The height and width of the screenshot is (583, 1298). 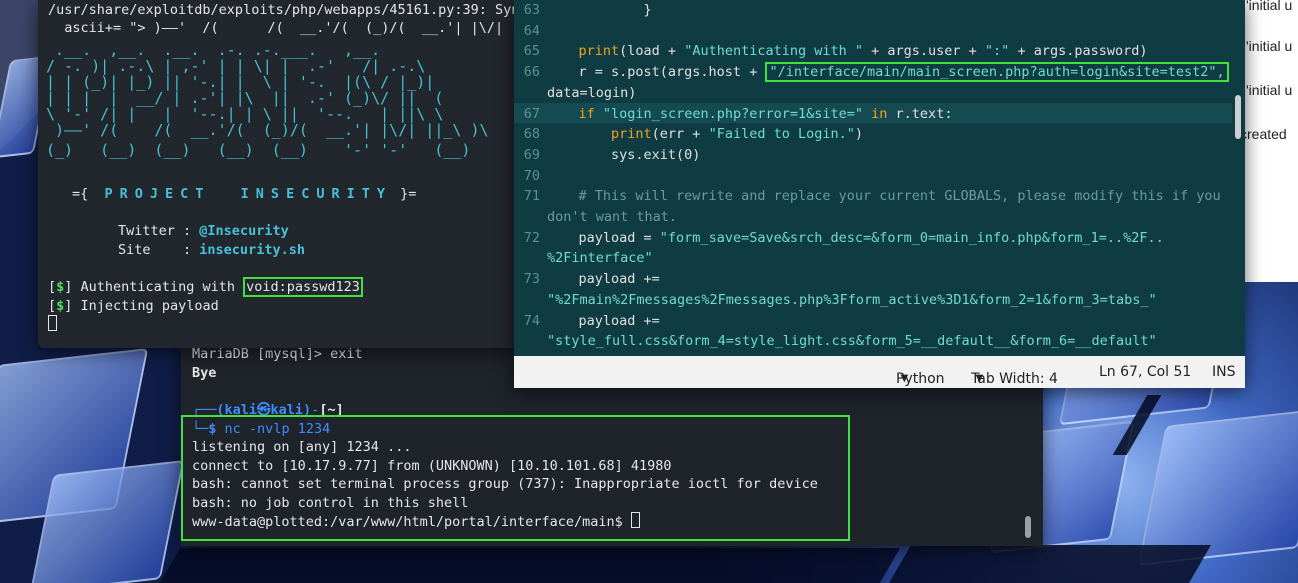 What do you see at coordinates (920, 113) in the screenshot?
I see `code-token: r.text:` at bounding box center [920, 113].